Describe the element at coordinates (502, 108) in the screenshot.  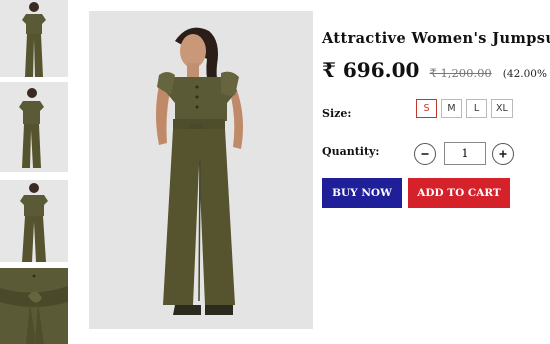
I see `size-option-xl: XL` at that location.